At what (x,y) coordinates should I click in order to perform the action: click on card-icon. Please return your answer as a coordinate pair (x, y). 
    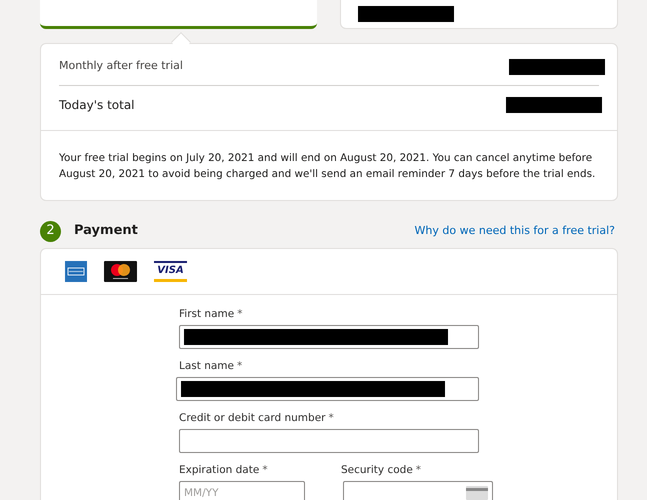
    Looking at the image, I should click on (477, 493).